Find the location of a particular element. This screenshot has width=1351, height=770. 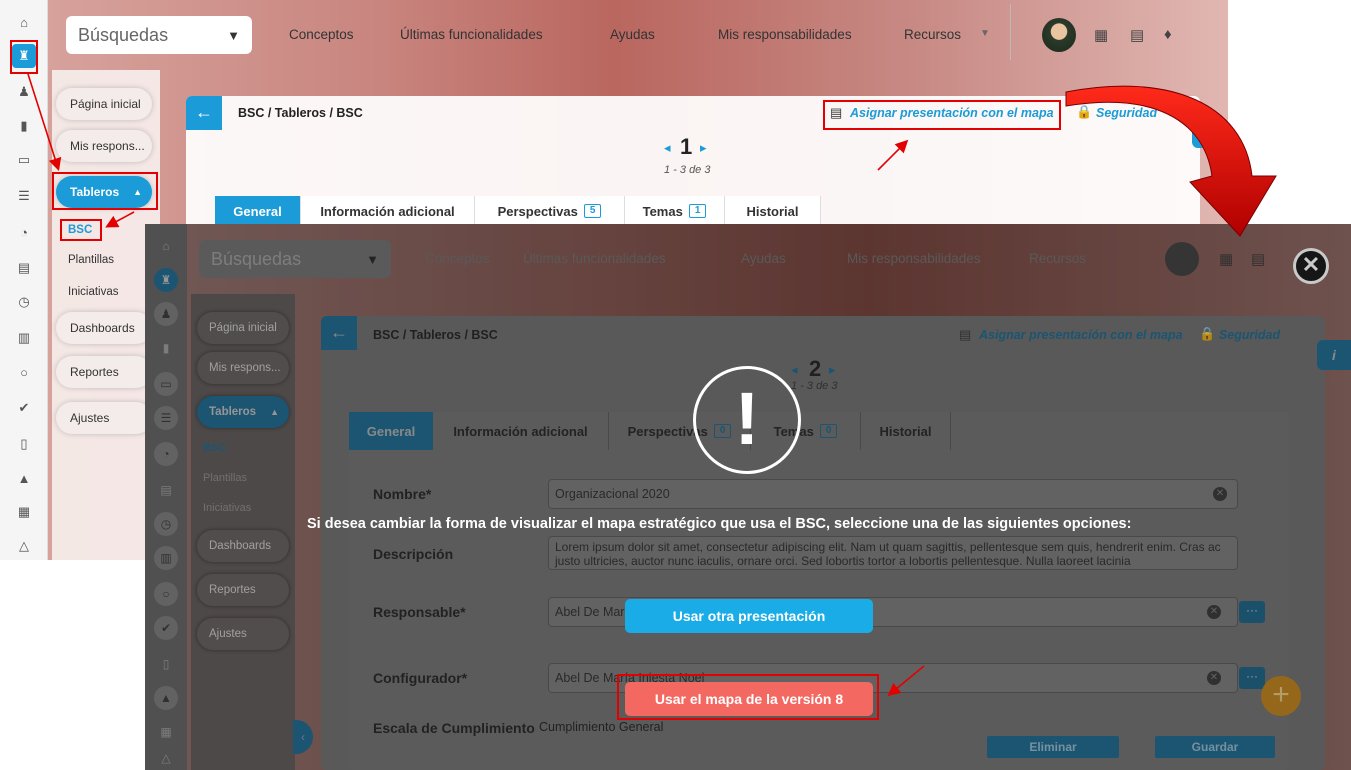

big-curved-arrow is located at coordinates (1171, 161).